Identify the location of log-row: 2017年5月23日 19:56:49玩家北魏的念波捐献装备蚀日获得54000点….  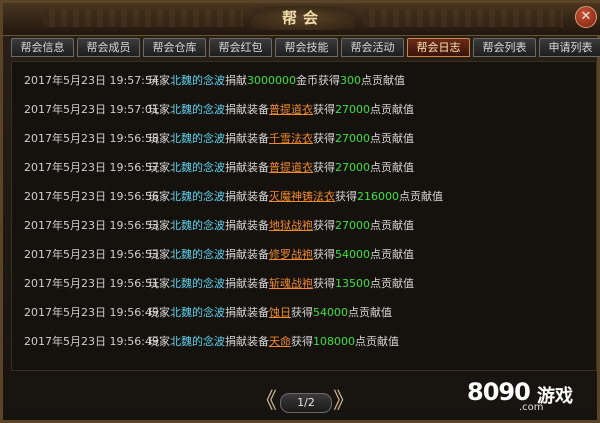
(208, 313).